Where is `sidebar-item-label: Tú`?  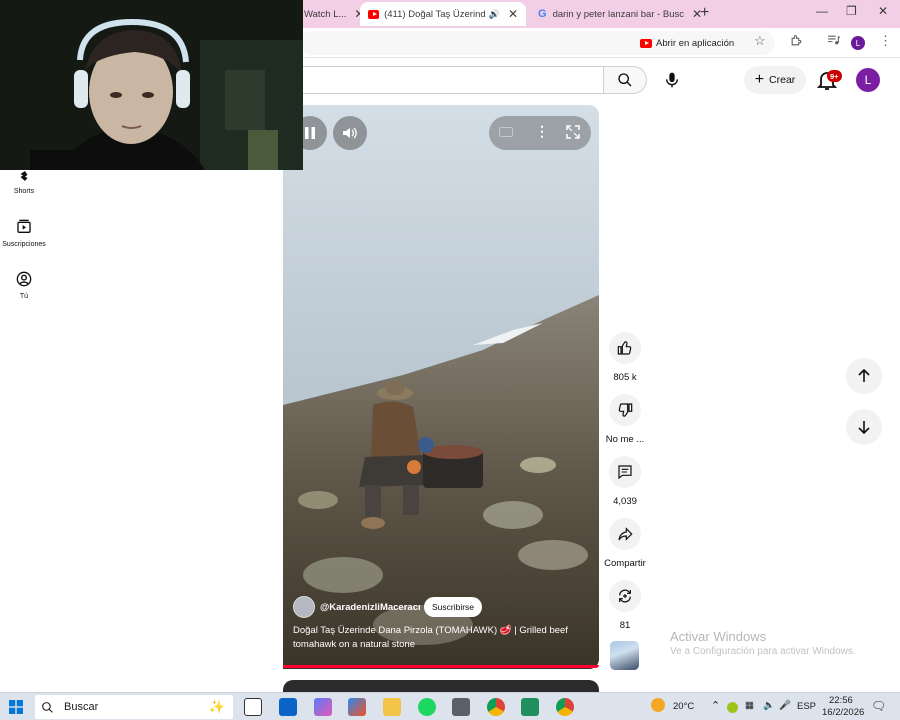
sidebar-item-label: Tú is located at coordinates (24, 296).